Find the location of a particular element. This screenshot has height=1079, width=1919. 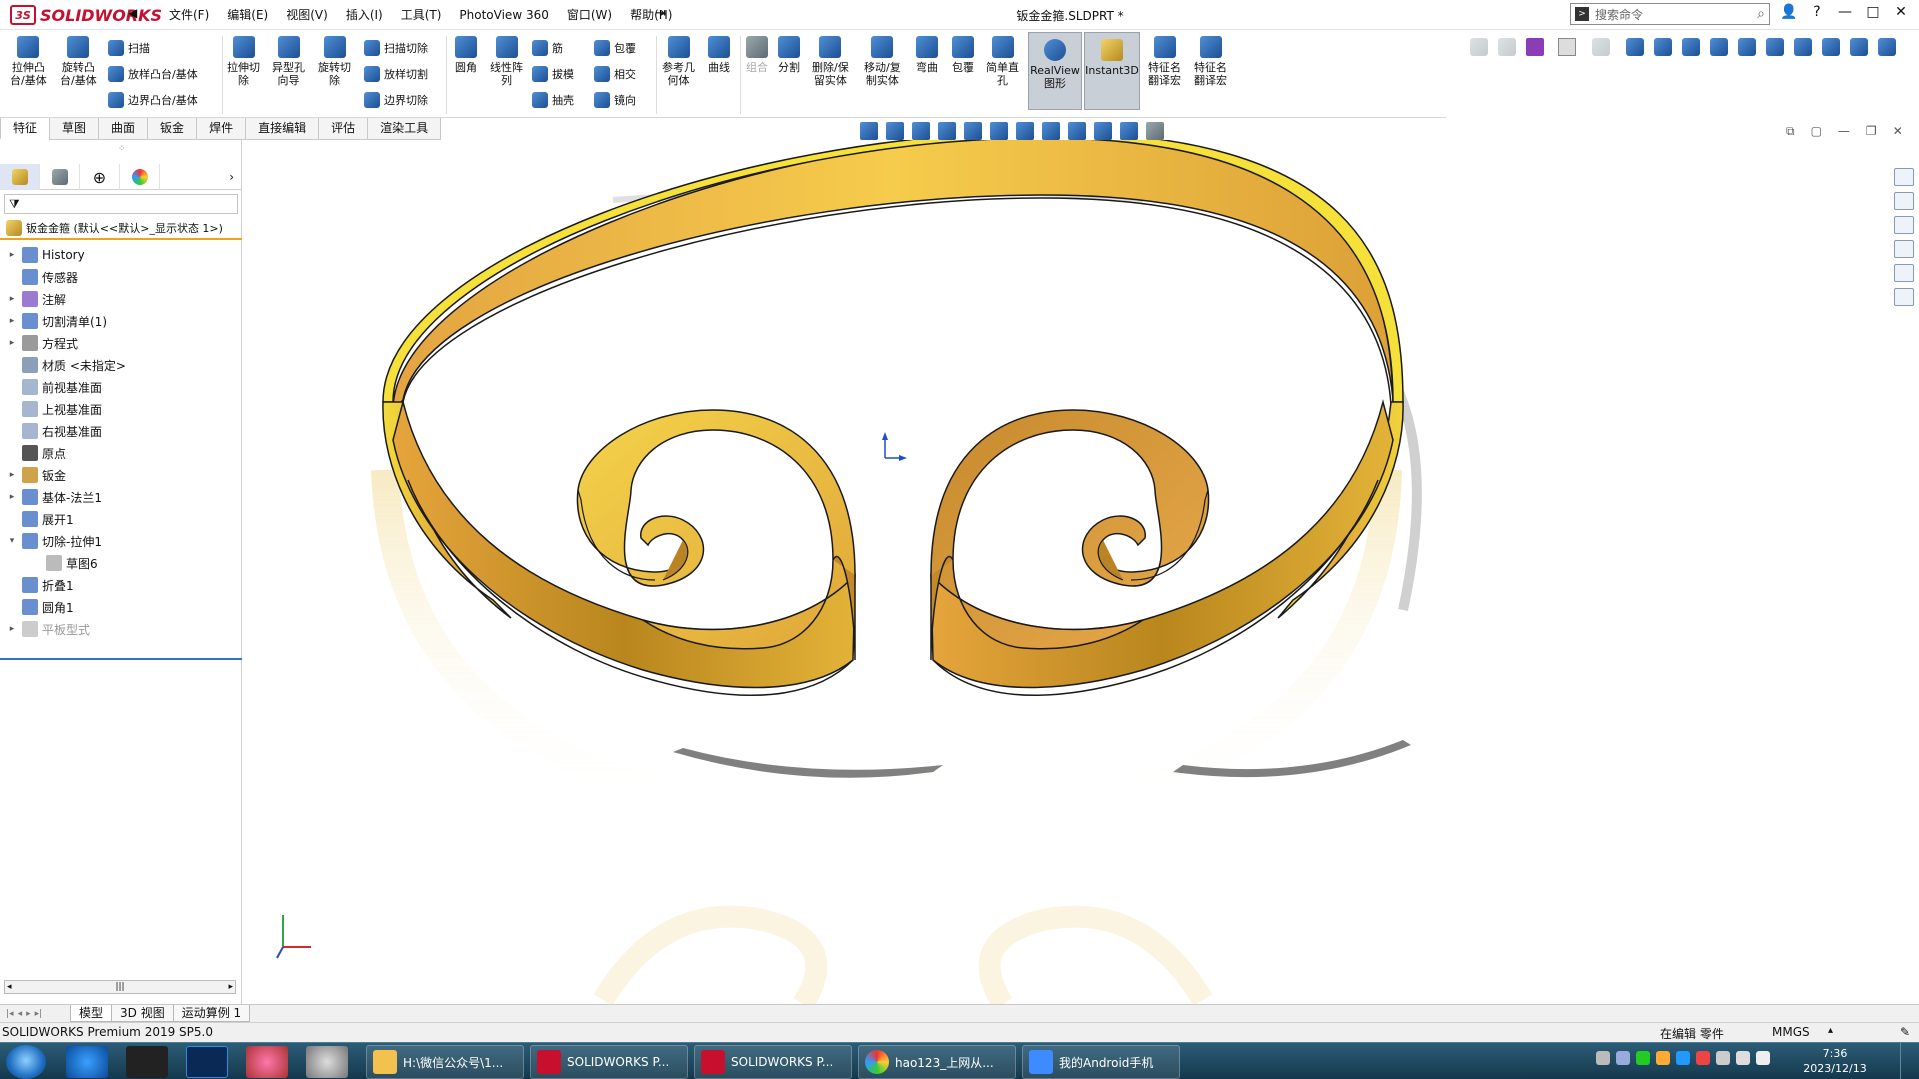

tree-filter: ⧩ is located at coordinates (121, 204).